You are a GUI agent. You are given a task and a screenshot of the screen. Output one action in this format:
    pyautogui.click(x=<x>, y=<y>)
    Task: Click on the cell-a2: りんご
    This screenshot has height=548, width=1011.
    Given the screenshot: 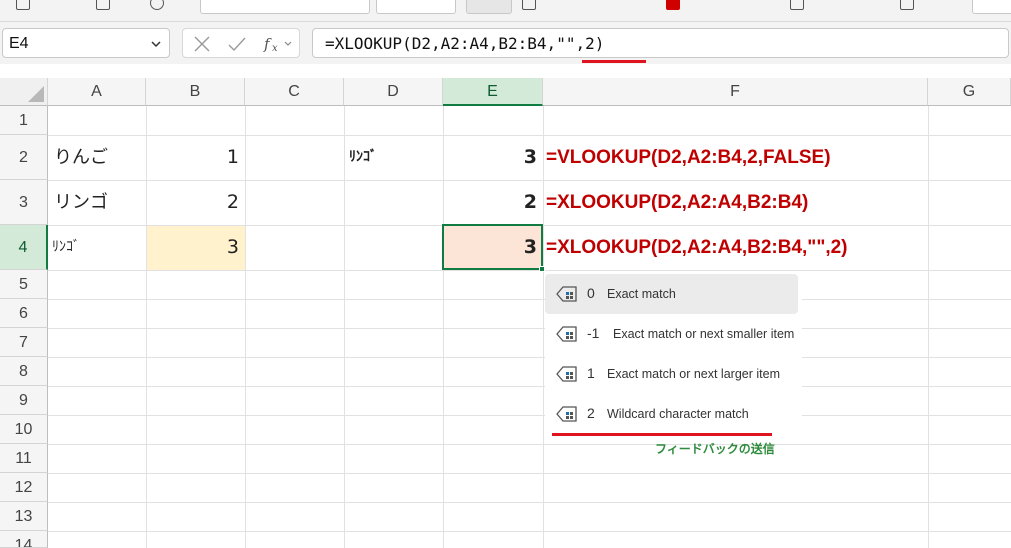 What is the action you would take?
    pyautogui.click(x=98, y=157)
    